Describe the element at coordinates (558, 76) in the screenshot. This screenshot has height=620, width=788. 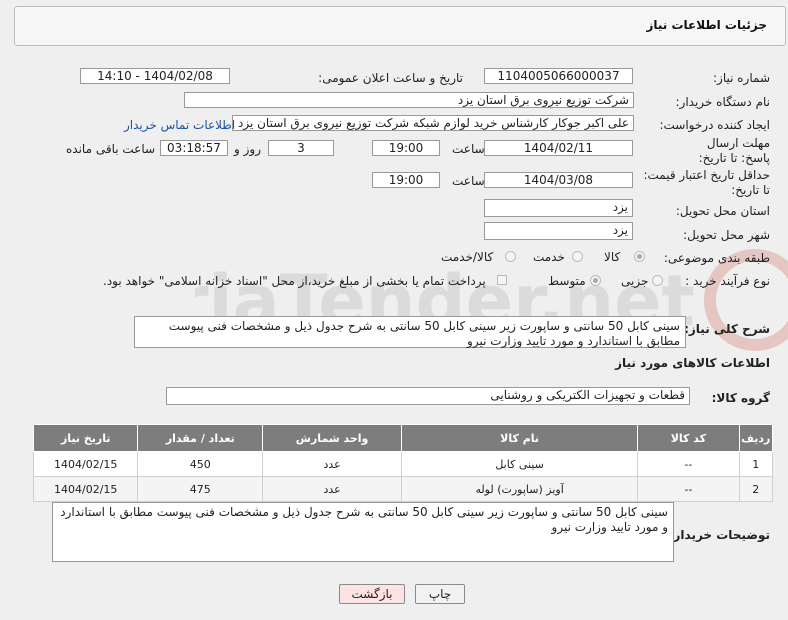
I see `need-number-field: 1104005066000037` at that location.